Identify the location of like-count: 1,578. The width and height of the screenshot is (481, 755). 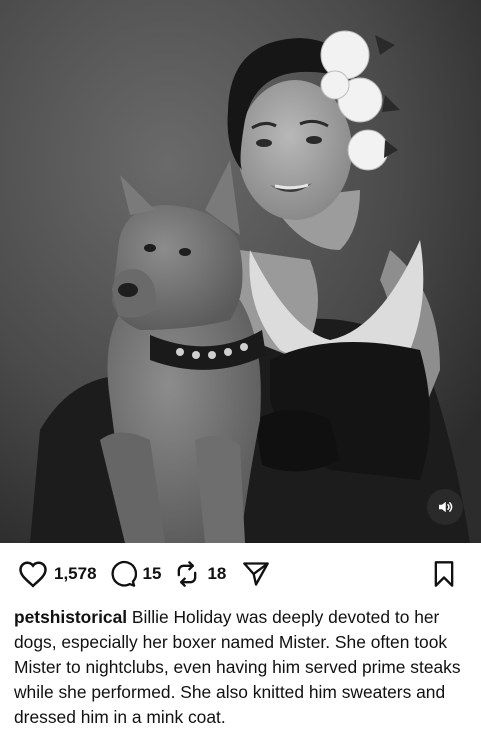
(75, 574).